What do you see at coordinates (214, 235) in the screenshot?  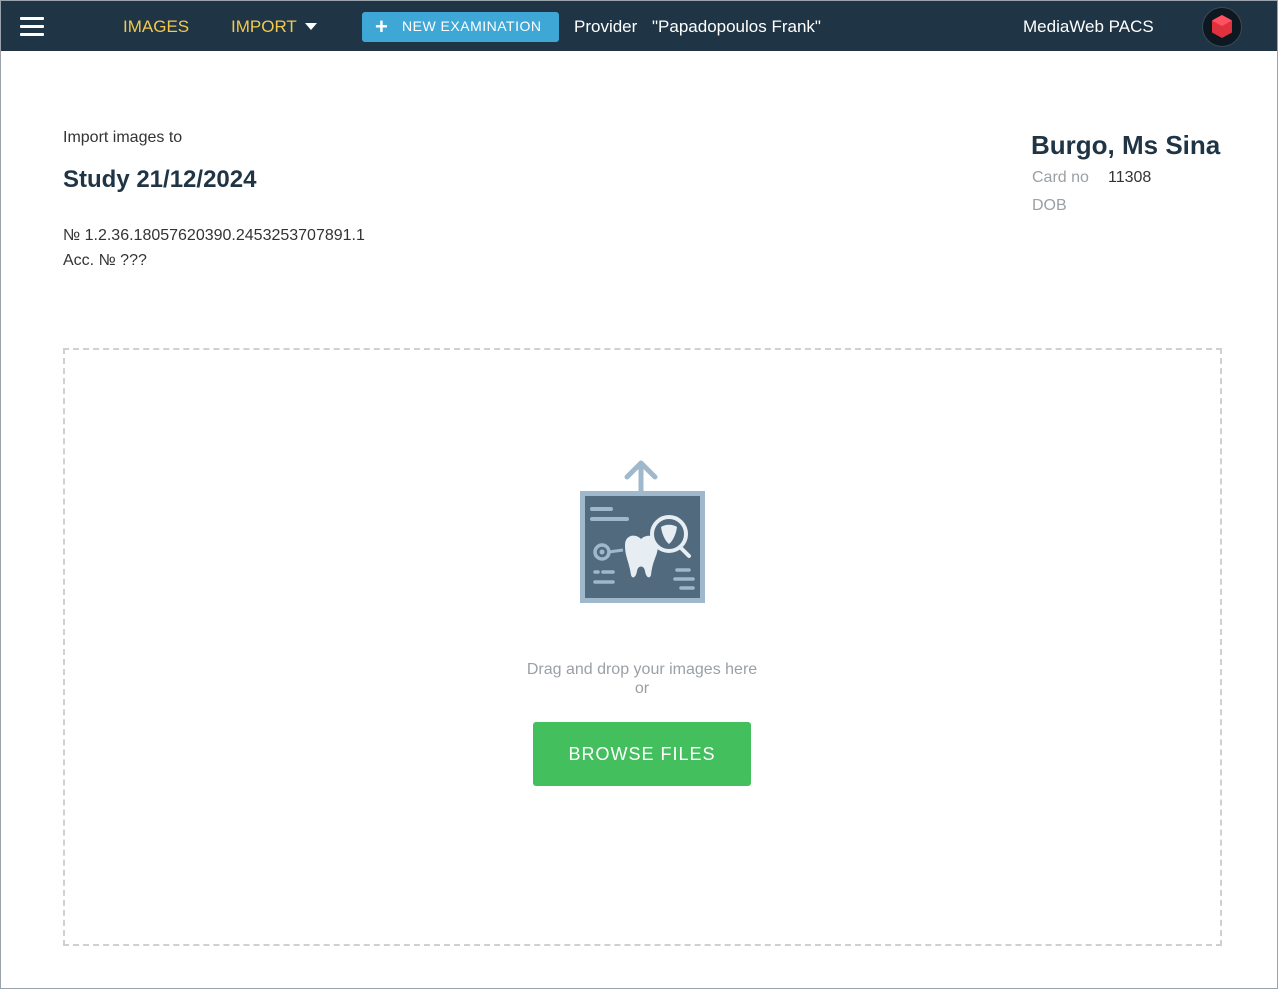 I see `study-uid: № 1.2.36.18057620390.2453253707891.1` at bounding box center [214, 235].